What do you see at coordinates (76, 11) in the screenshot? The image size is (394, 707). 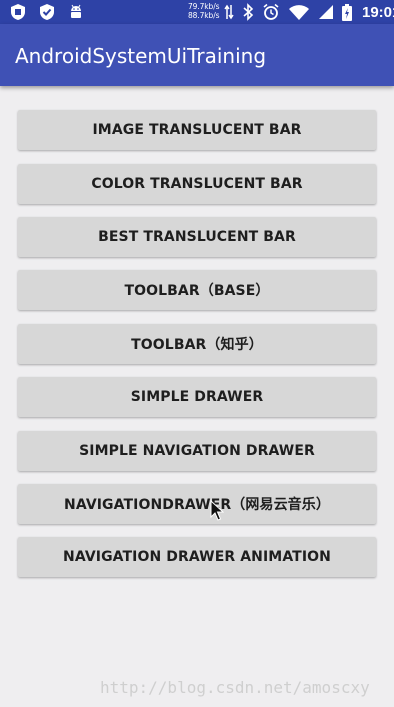 I see `android-icon` at bounding box center [76, 11].